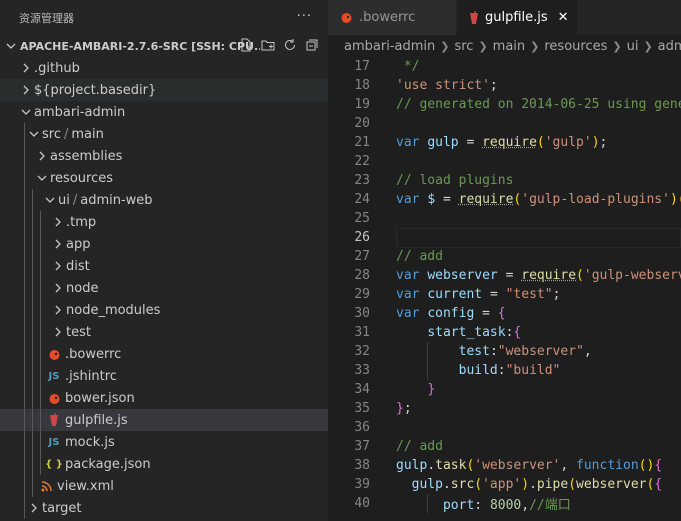  Describe the element at coordinates (504, 199) in the screenshot. I see `code-line: 24 var $ = require('gulp-load-plugins')(` at that location.